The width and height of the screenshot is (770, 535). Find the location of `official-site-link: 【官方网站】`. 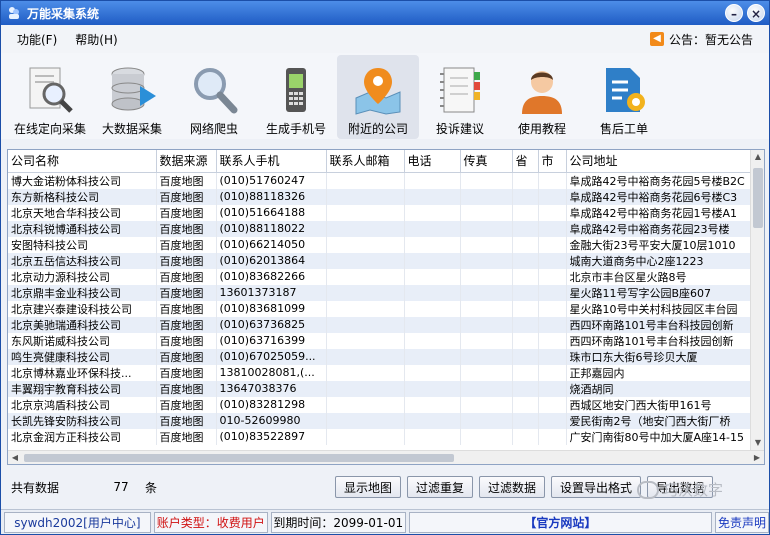

official-site-link: 【官方网站】 is located at coordinates (560, 522).